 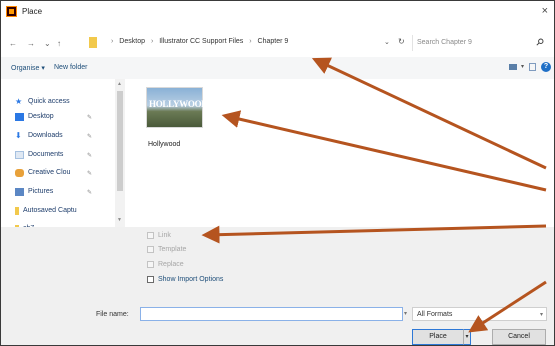 What do you see at coordinates (387, 42) in the screenshot?
I see `address-dropdown-icon: ⌄` at bounding box center [387, 42].